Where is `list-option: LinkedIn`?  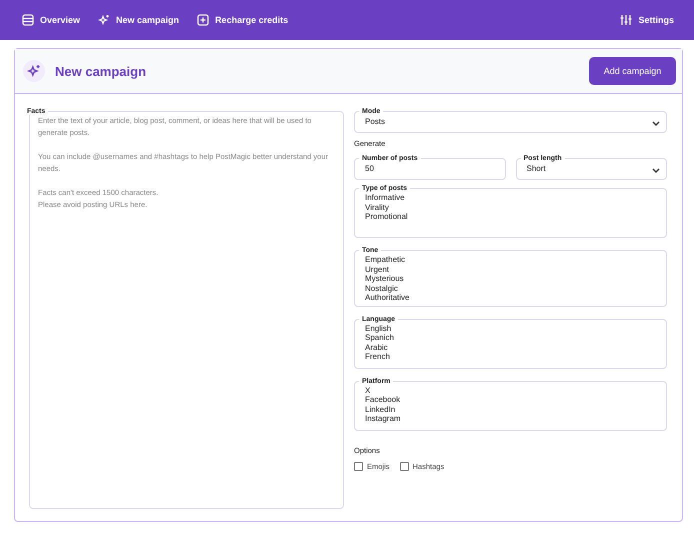
list-option: LinkedIn is located at coordinates (510, 409).